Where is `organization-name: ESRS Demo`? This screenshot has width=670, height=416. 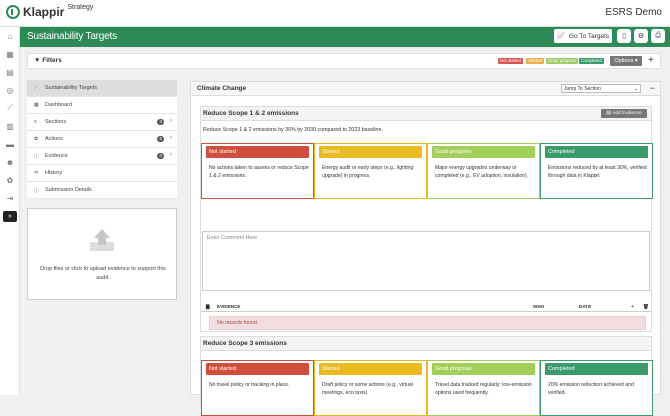 organization-name: ESRS Demo is located at coordinates (633, 12).